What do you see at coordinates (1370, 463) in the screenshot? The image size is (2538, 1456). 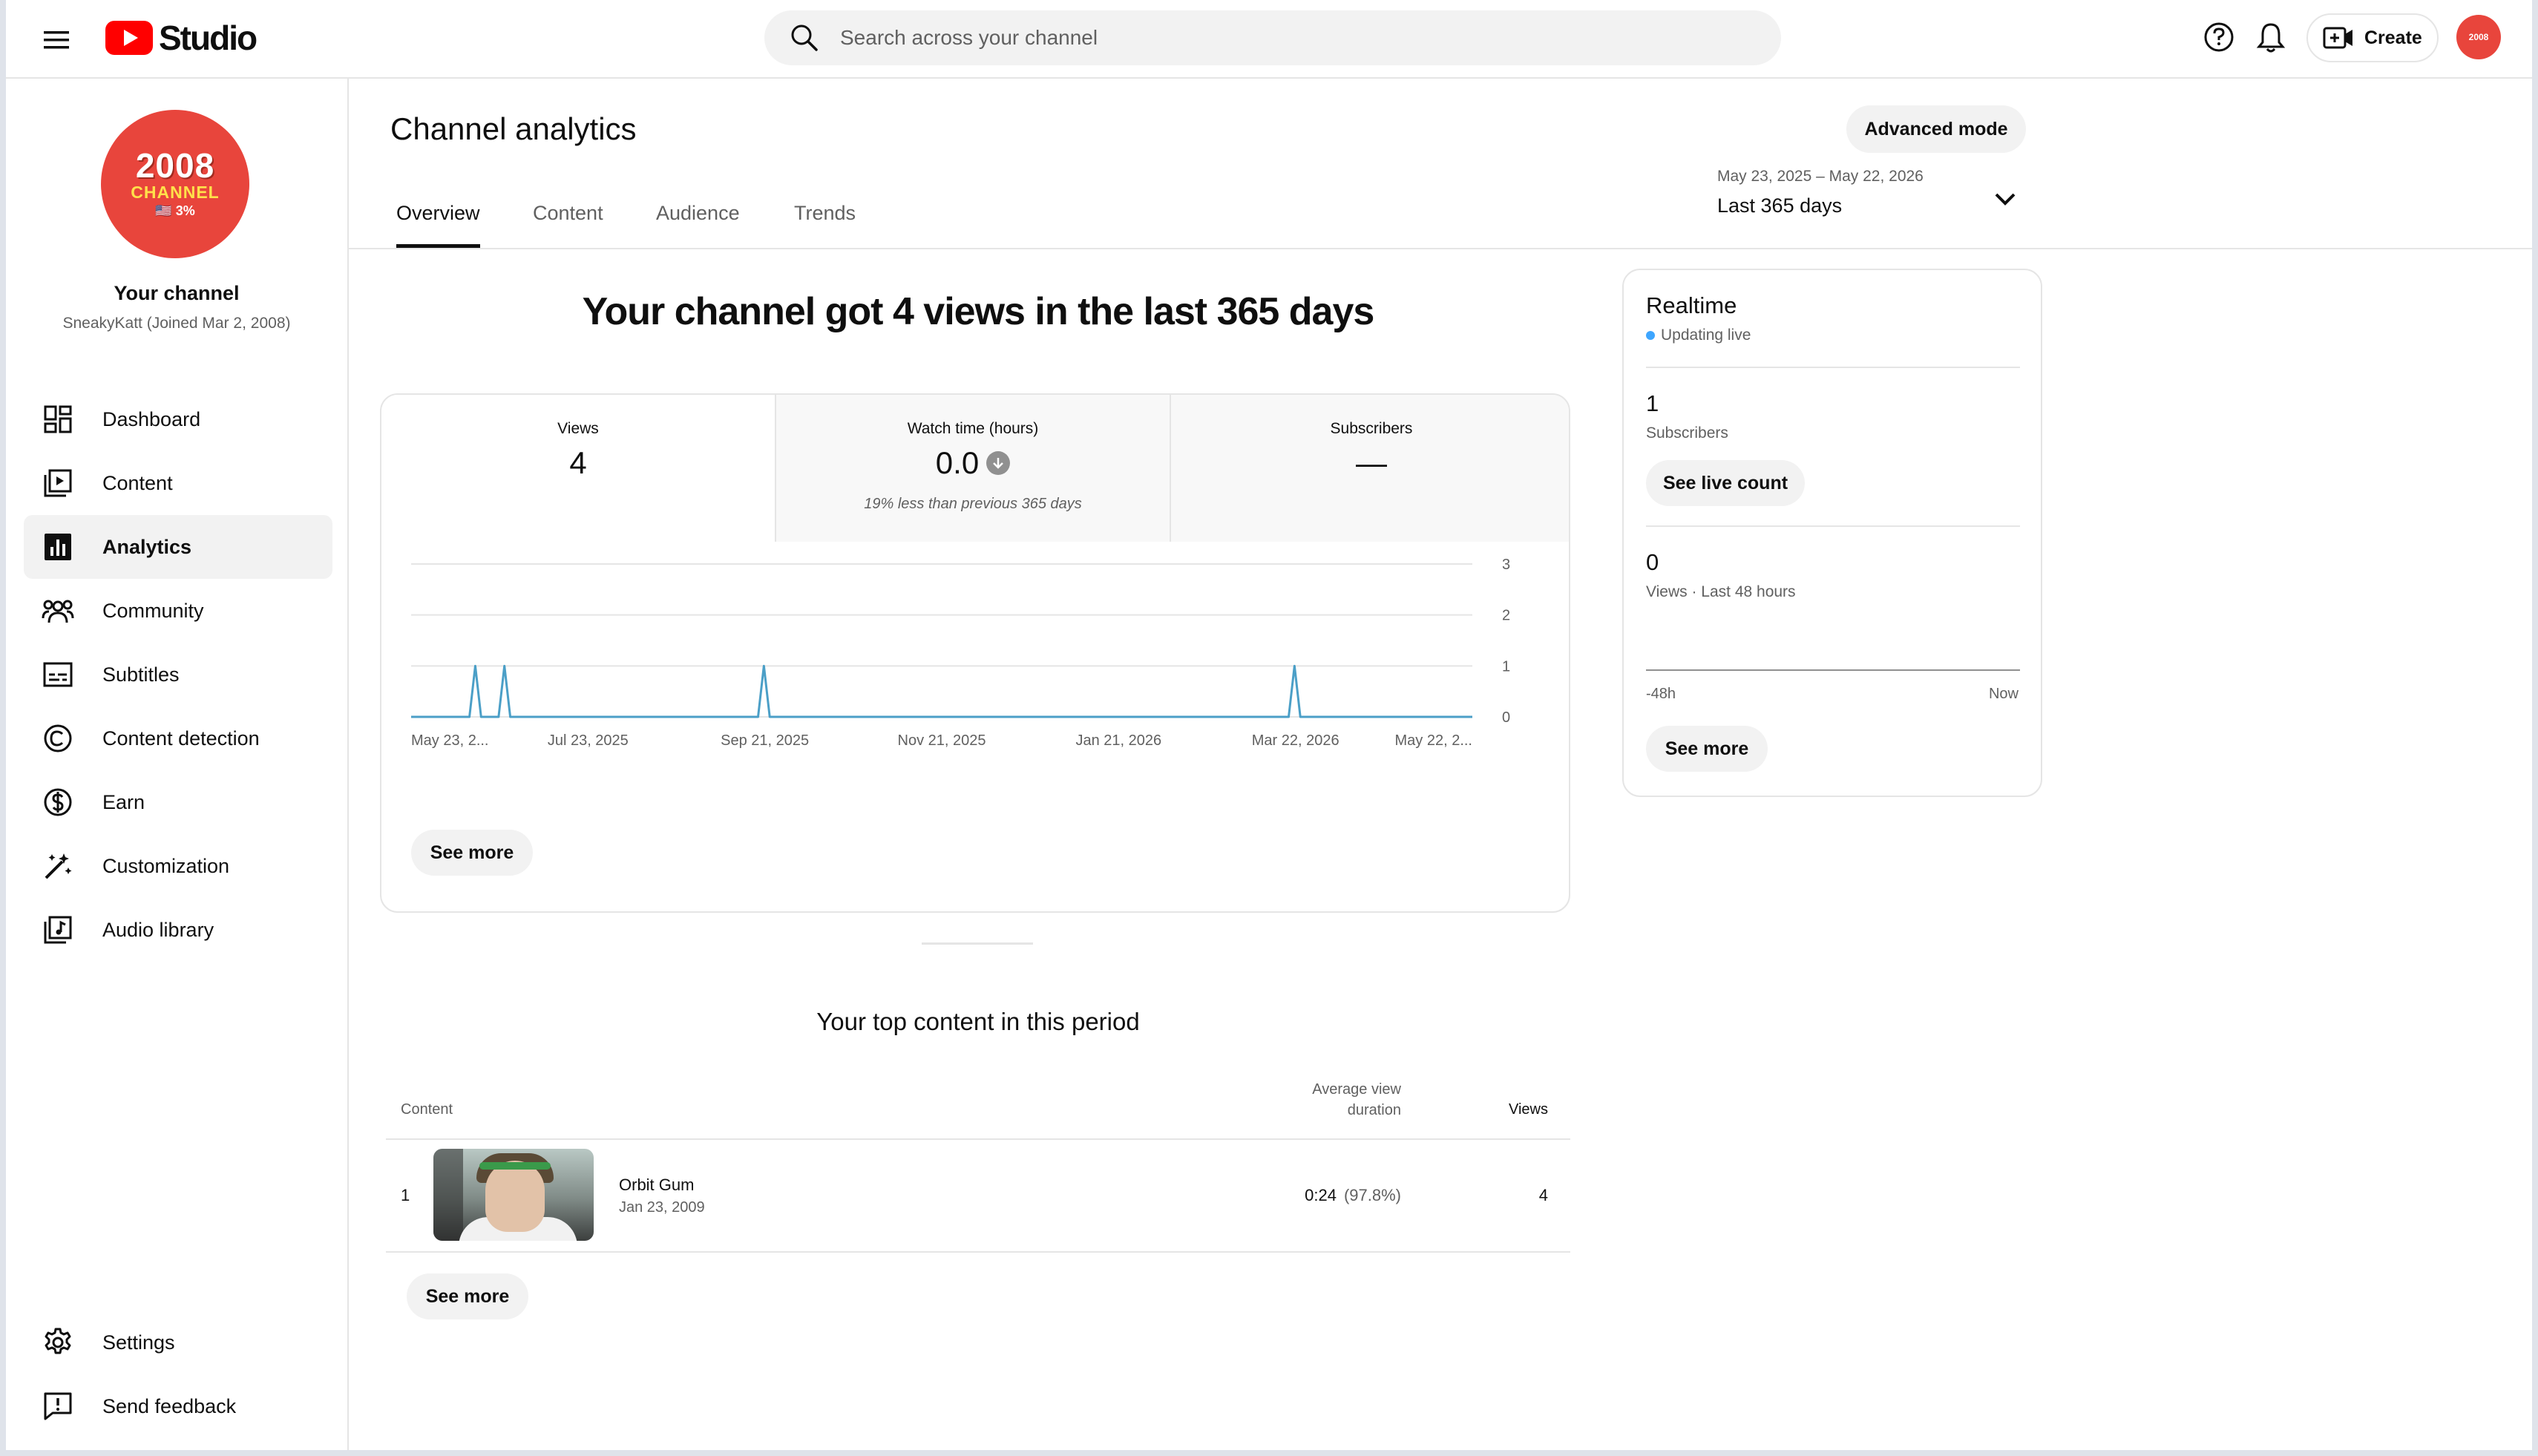 I see `metric-value: —` at bounding box center [1370, 463].